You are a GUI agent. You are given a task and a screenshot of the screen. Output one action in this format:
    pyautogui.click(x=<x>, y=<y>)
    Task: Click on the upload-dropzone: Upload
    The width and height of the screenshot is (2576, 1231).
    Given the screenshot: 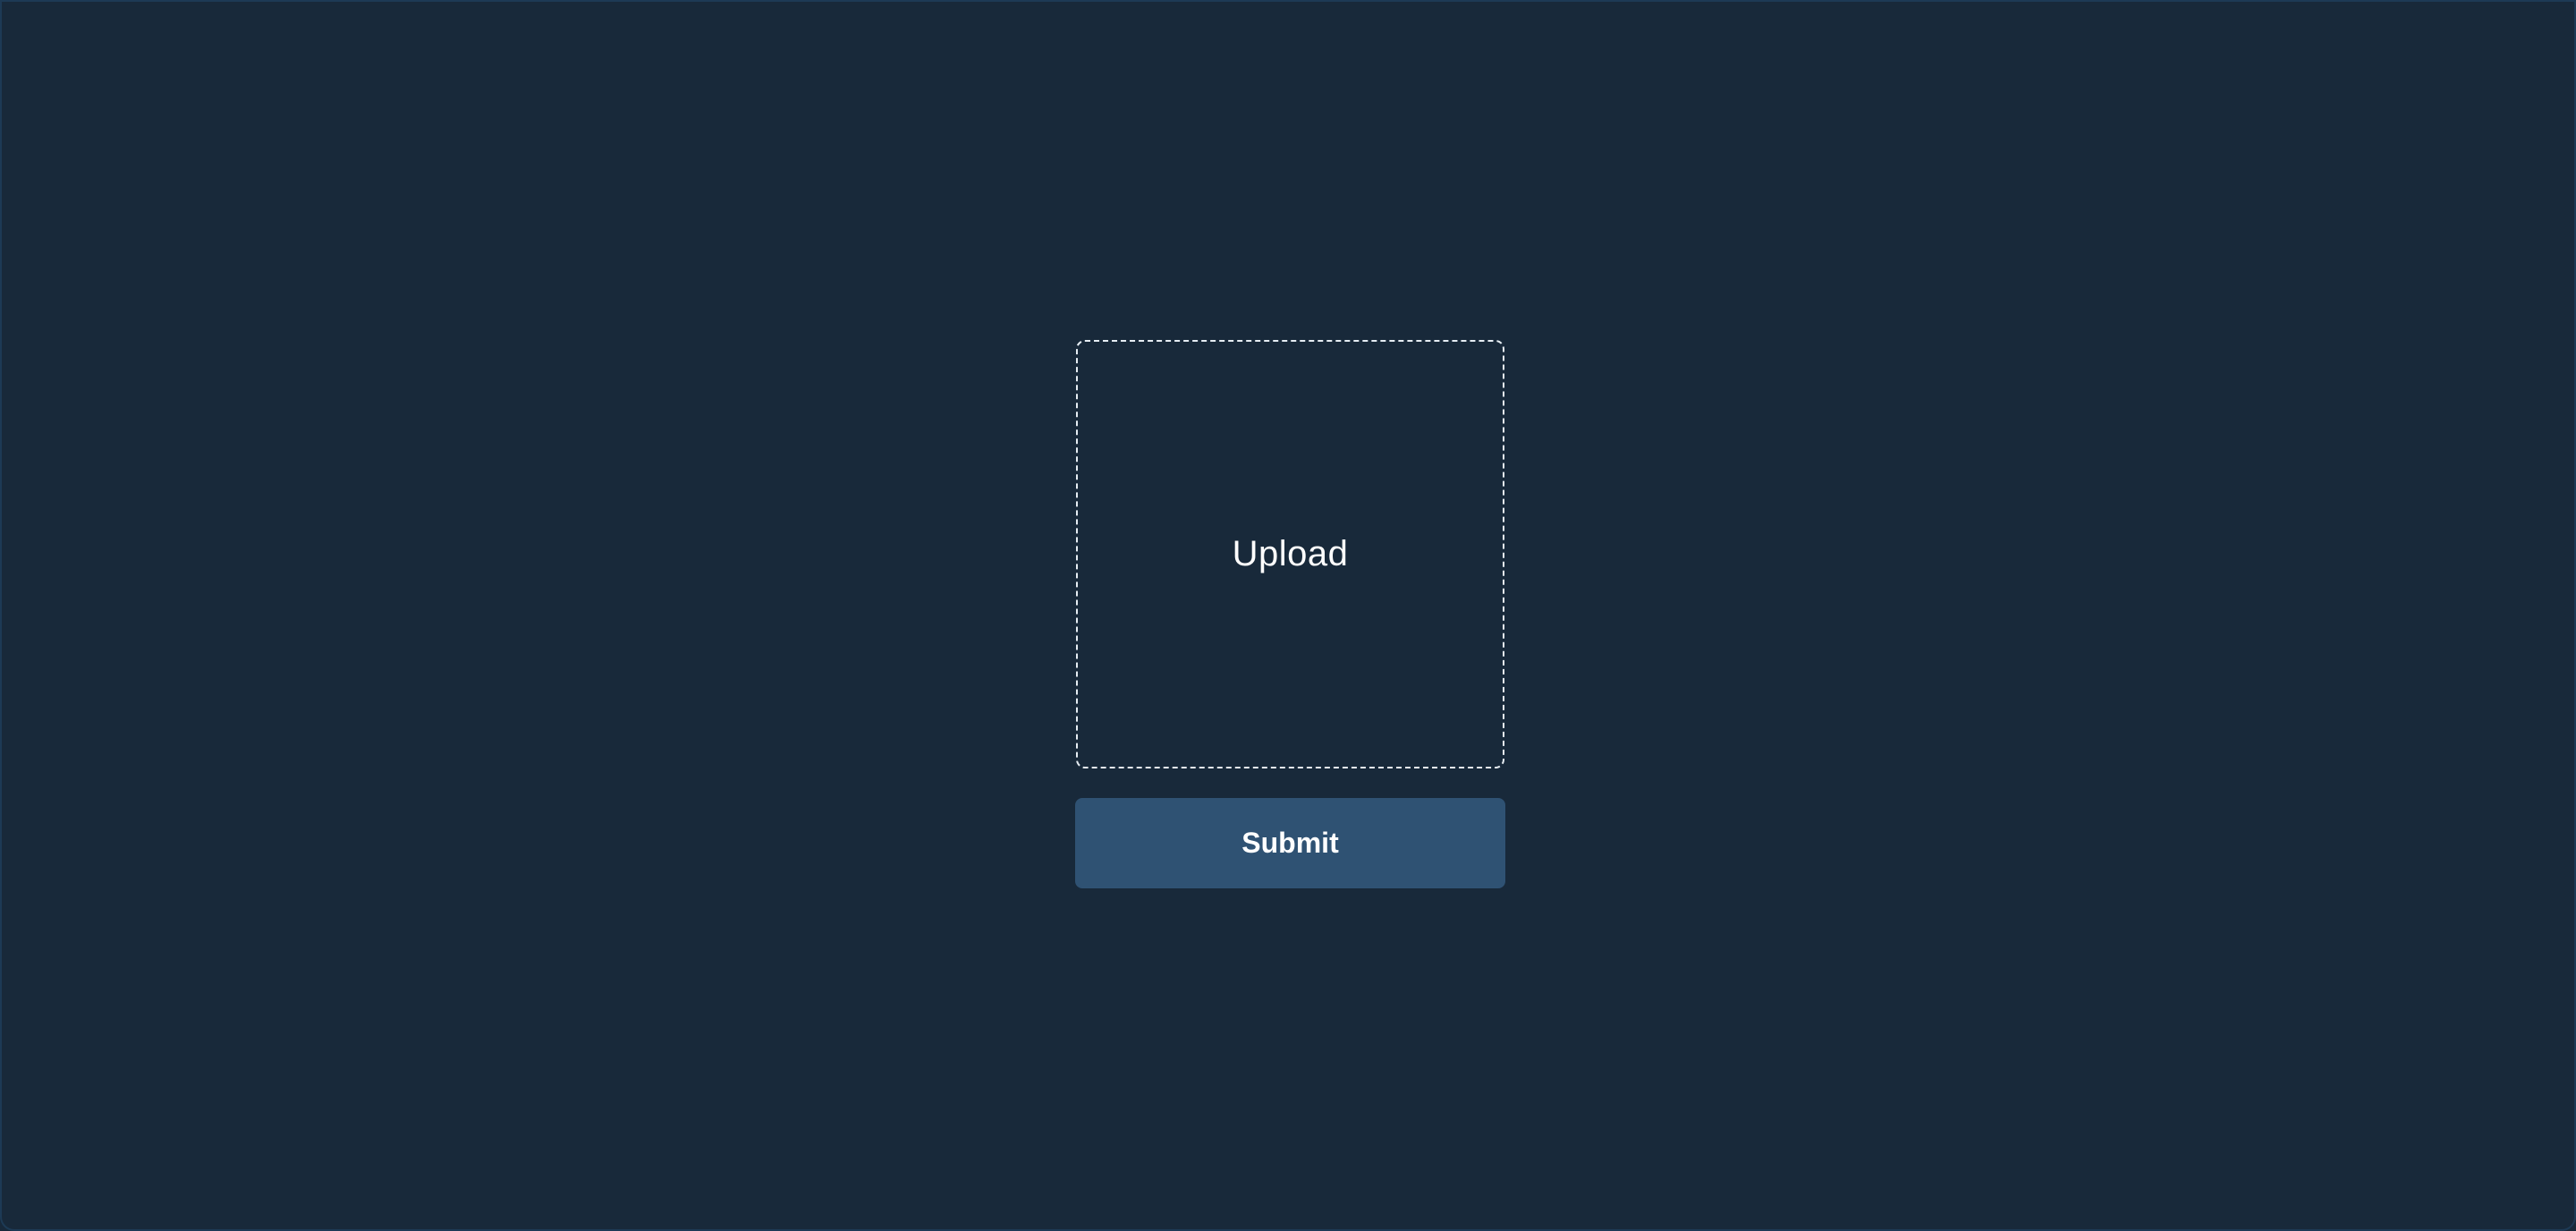 What is the action you would take?
    pyautogui.click(x=1290, y=554)
    